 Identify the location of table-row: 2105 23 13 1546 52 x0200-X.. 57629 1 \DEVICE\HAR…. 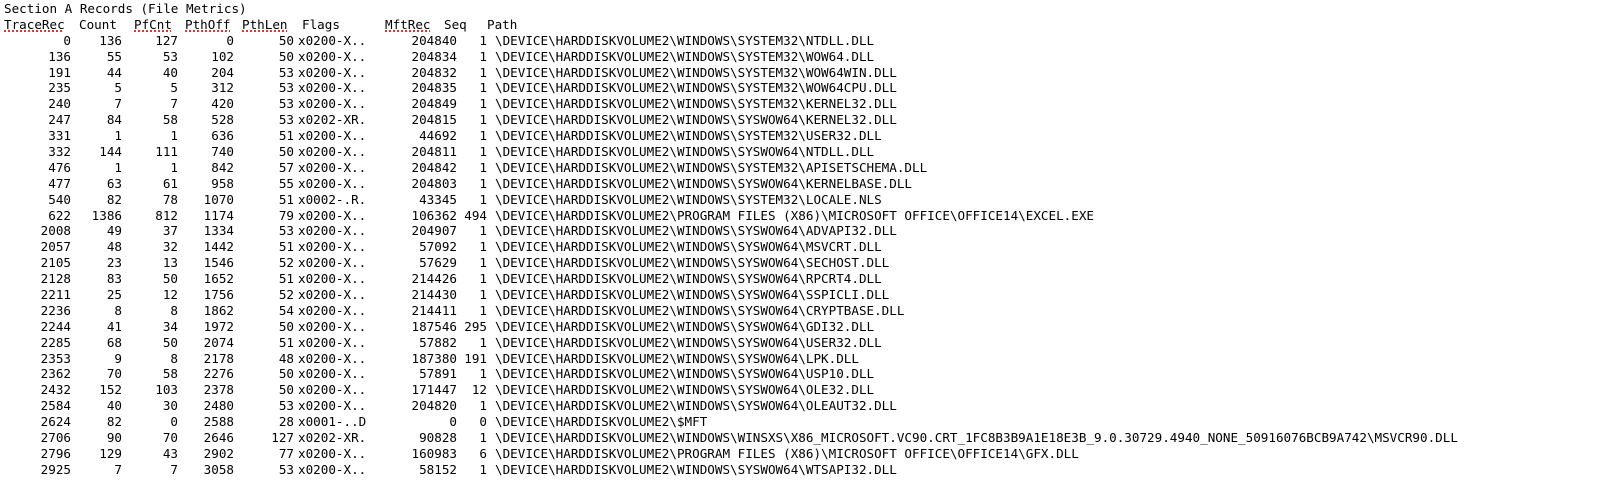
(800, 263).